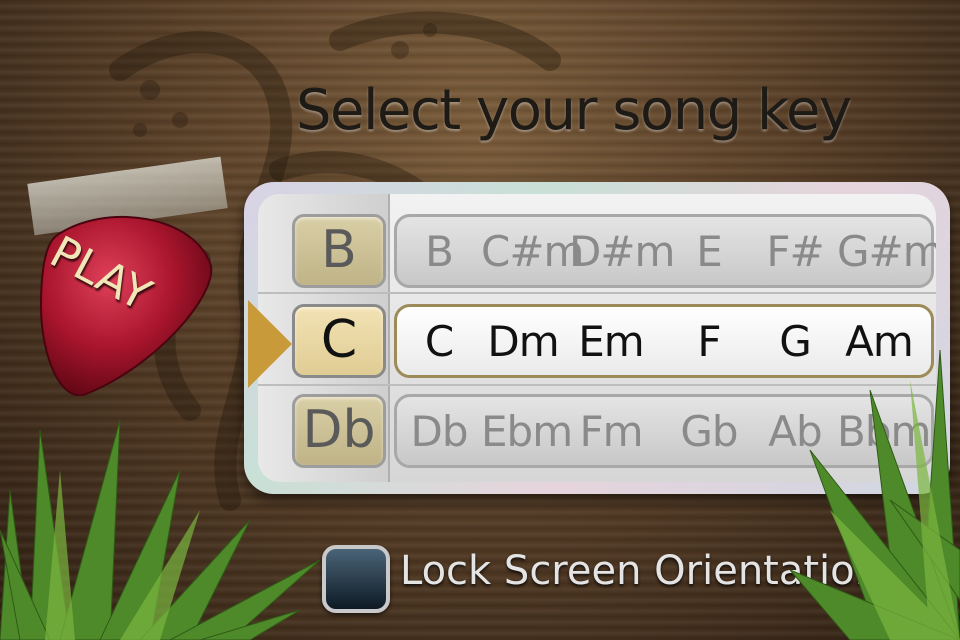 The height and width of the screenshot is (640, 960). What do you see at coordinates (339, 251) in the screenshot?
I see `key-button-b: B` at bounding box center [339, 251].